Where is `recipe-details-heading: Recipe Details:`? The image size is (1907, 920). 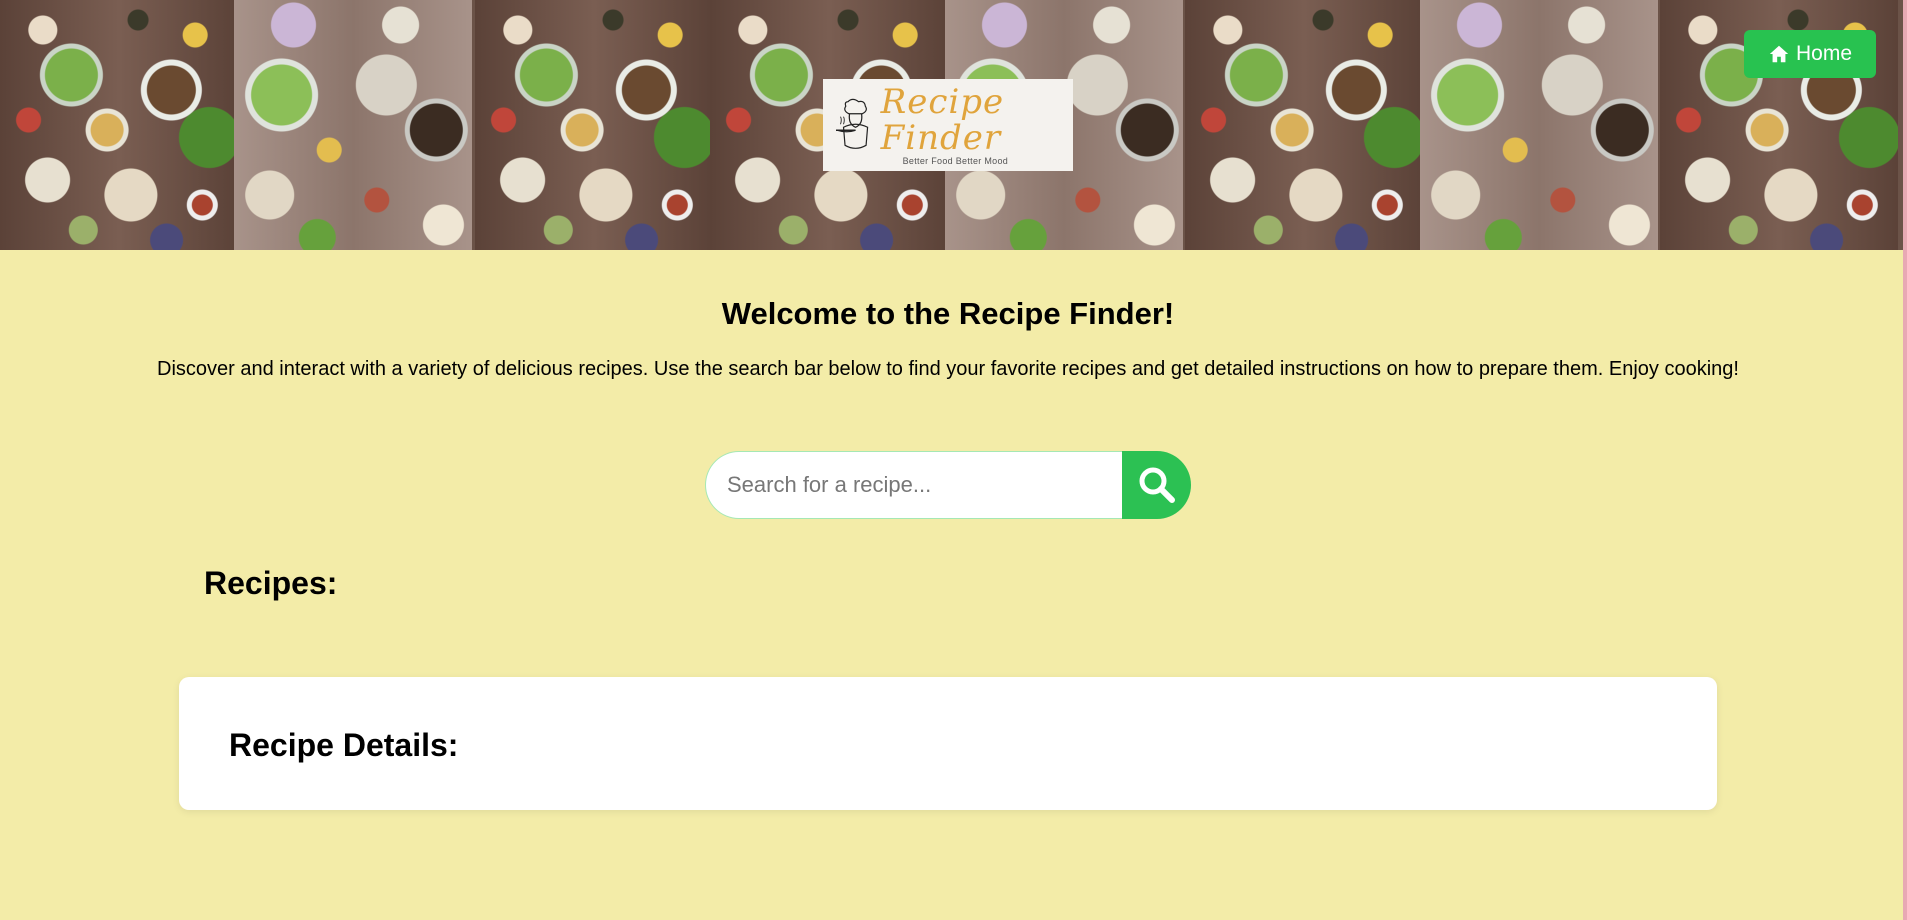
recipe-details-heading: Recipe Details: is located at coordinates (344, 745).